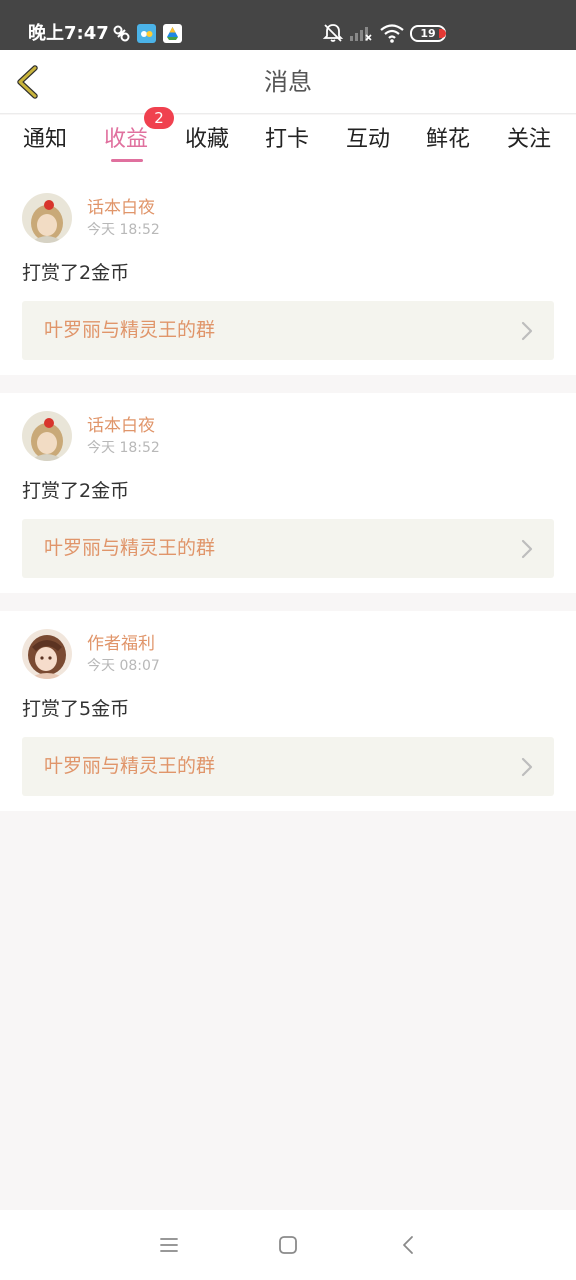 Image resolution: width=576 pixels, height=1280 pixels. Describe the element at coordinates (409, 1245) in the screenshot. I see `back-icon` at that location.